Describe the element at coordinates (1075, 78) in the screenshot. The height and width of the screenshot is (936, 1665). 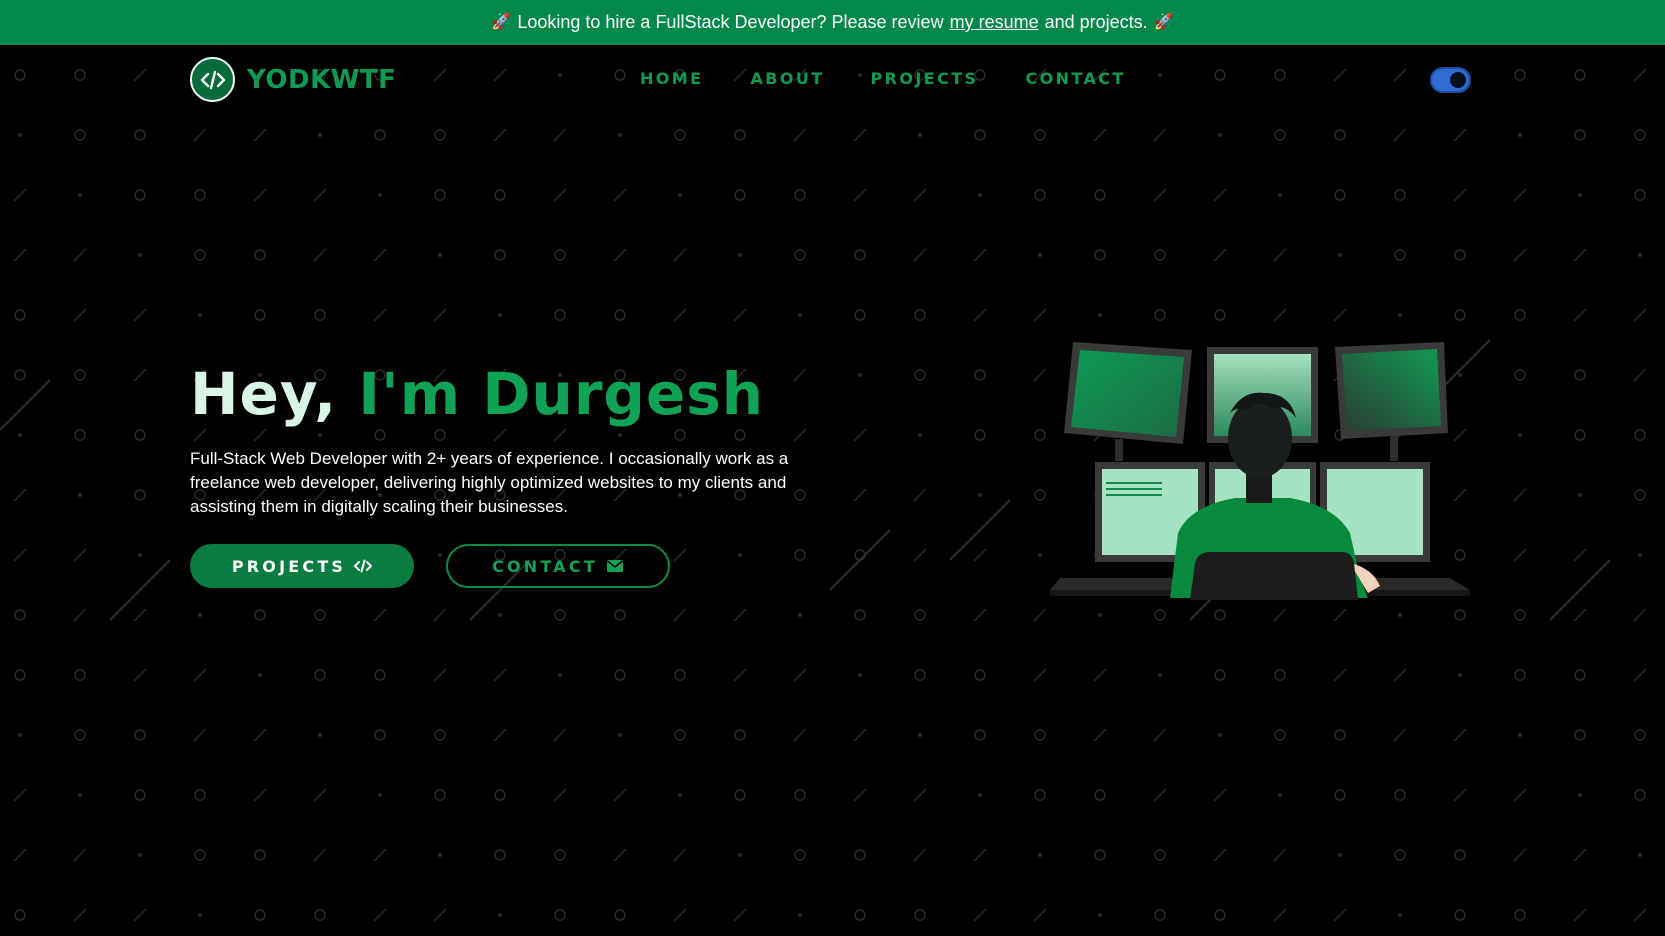
I see `nav-contact: CONTACT` at that location.